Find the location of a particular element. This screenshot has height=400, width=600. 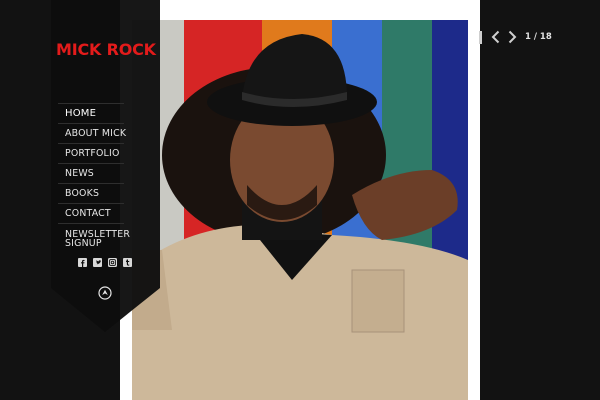

tumblr-icon is located at coordinates (127, 262).